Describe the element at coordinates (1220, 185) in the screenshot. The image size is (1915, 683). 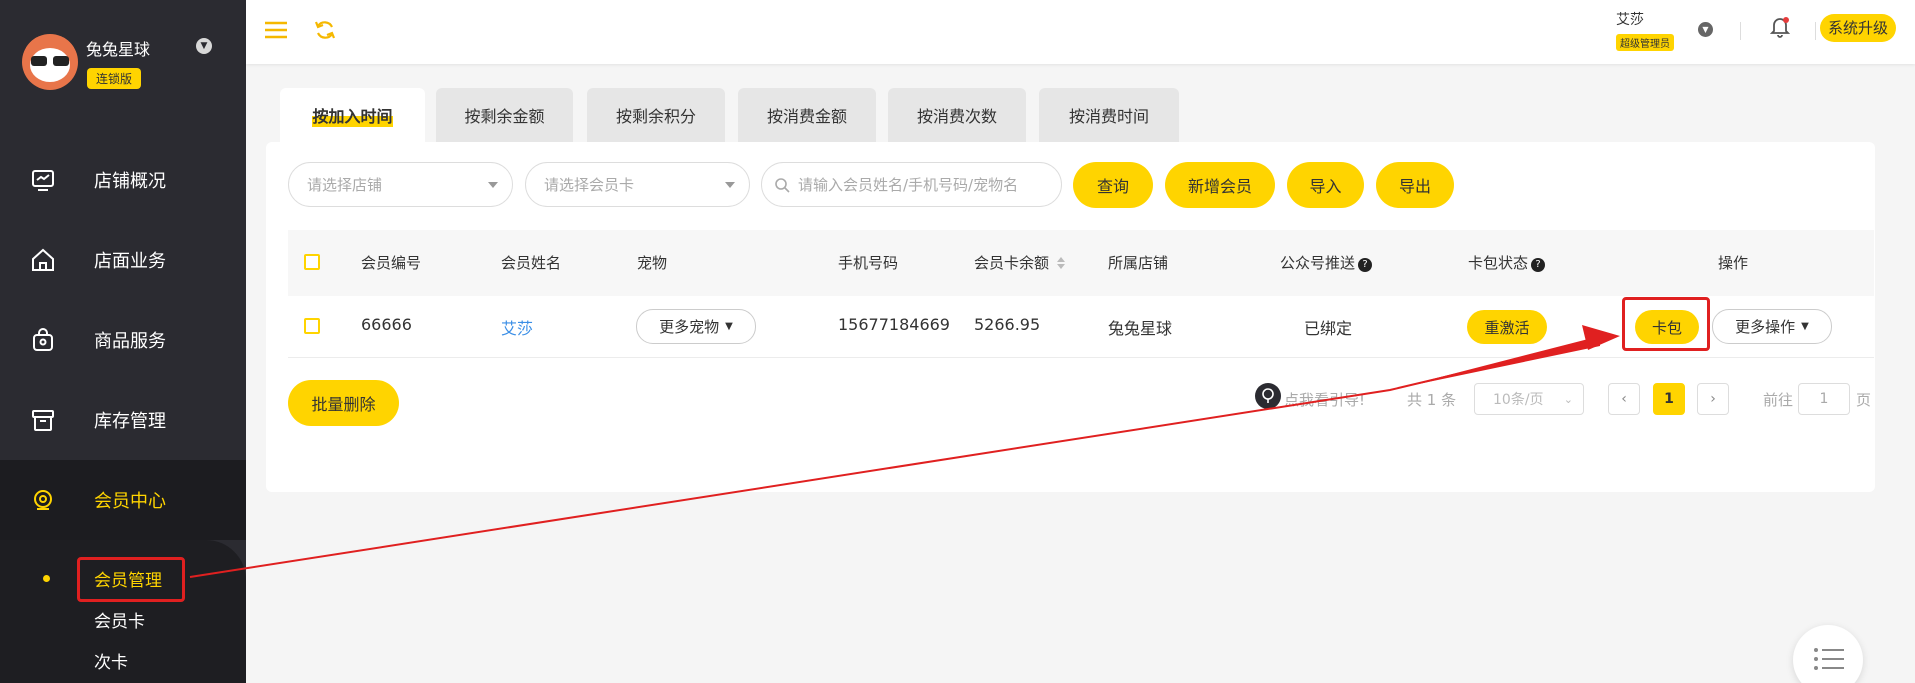
I see `add-member-button: 新增会员` at that location.